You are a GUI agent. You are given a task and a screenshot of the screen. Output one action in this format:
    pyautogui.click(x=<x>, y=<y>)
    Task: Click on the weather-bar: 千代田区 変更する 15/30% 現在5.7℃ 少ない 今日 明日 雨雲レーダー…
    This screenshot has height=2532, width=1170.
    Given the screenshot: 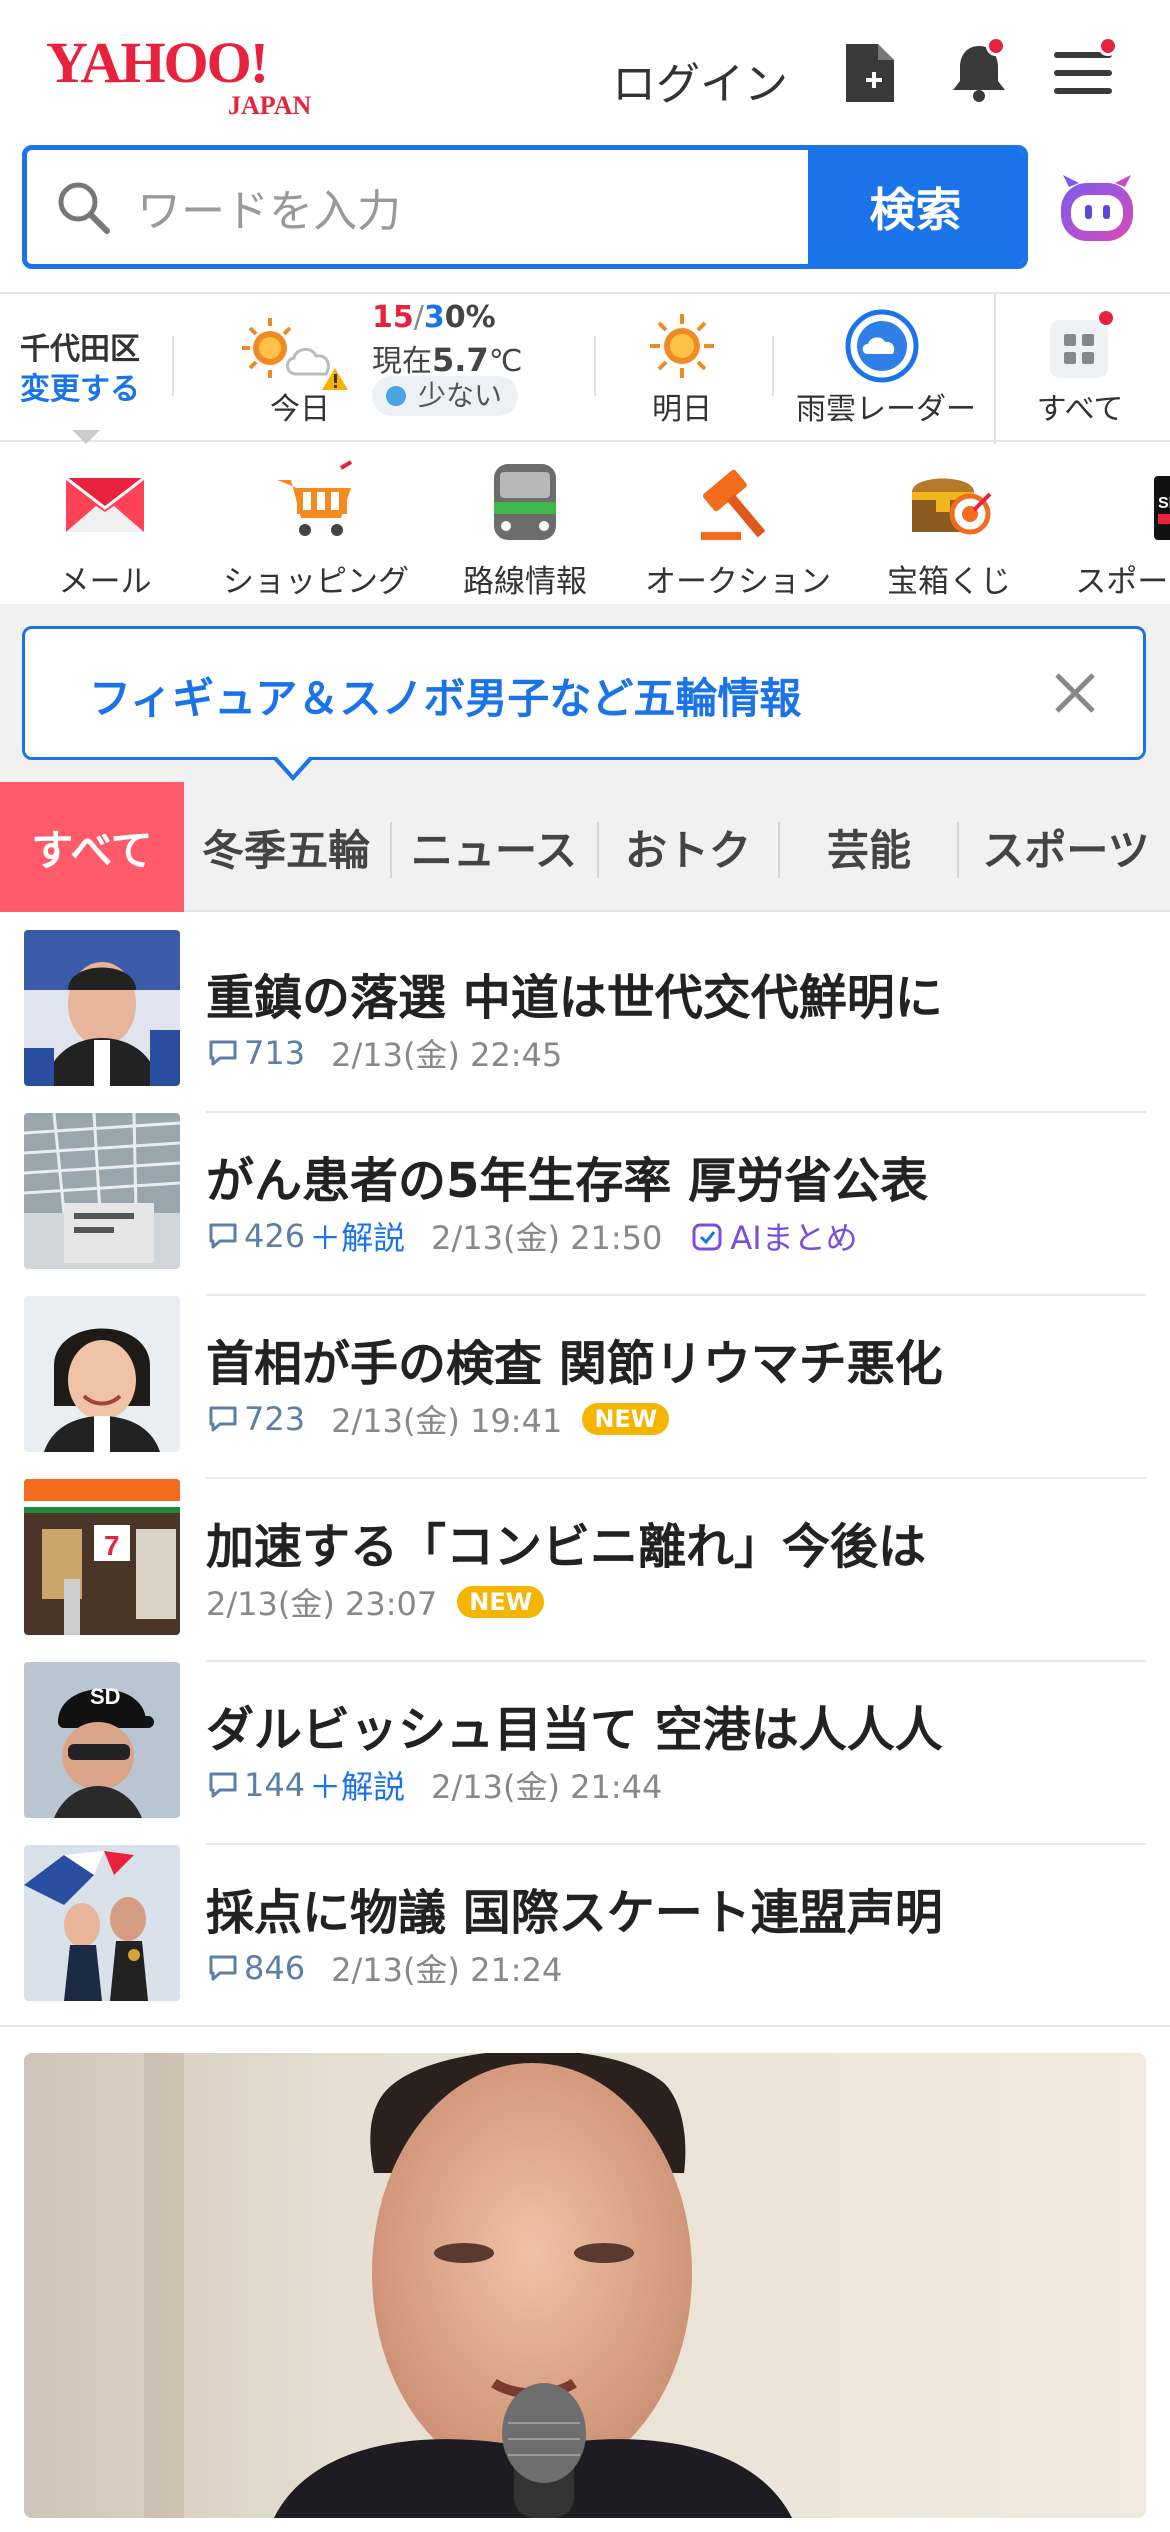 What is the action you would take?
    pyautogui.click(x=585, y=368)
    